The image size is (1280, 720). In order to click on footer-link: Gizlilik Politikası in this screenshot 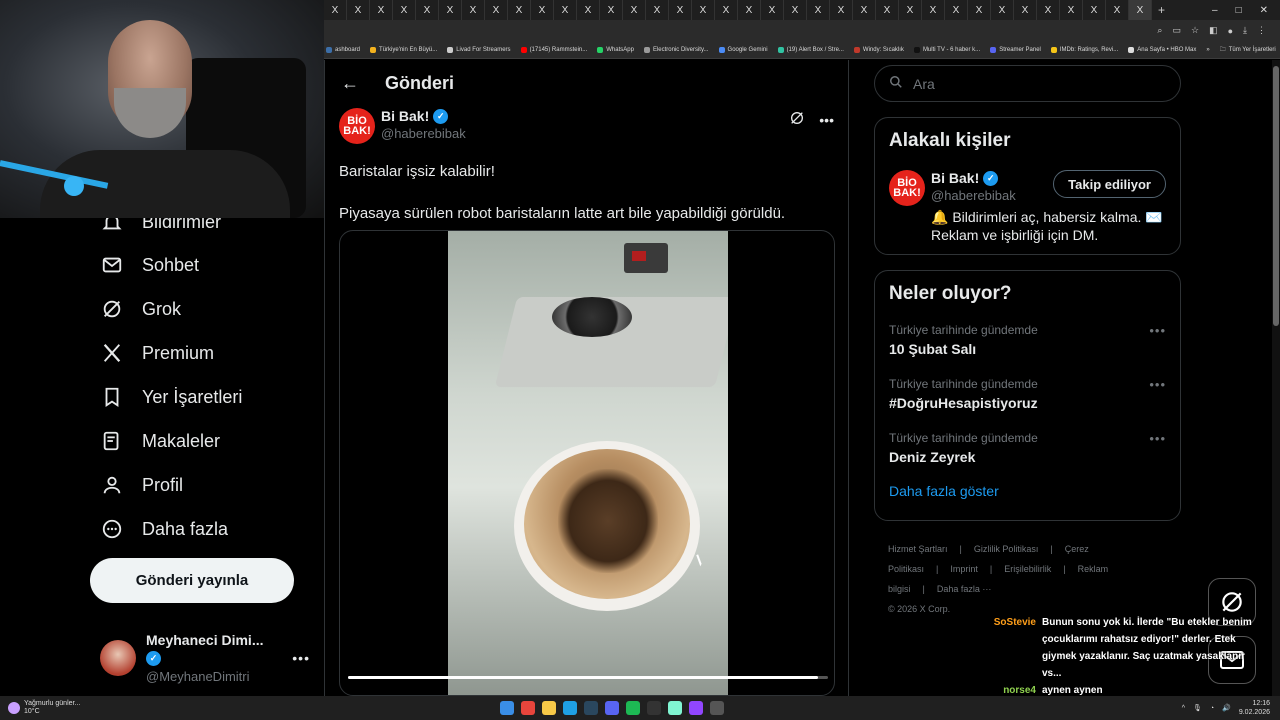, I will do `click(1006, 549)`.